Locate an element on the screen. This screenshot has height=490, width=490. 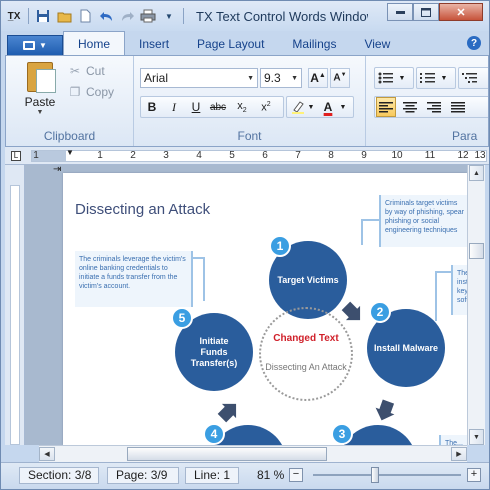
tab-stop-selector: L is located at coordinates (16, 156).